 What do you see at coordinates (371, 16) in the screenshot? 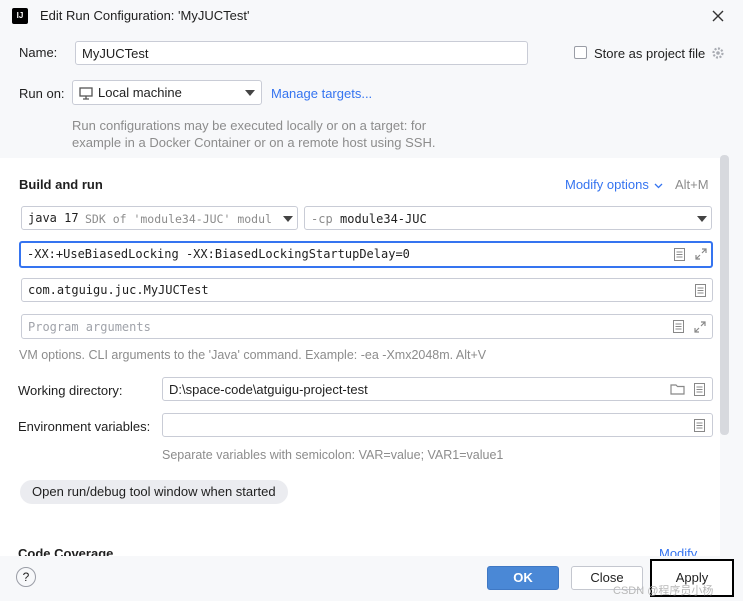
I see `title-bar: IJ Edit Run Configuration: 'MyJUCTest'` at bounding box center [371, 16].